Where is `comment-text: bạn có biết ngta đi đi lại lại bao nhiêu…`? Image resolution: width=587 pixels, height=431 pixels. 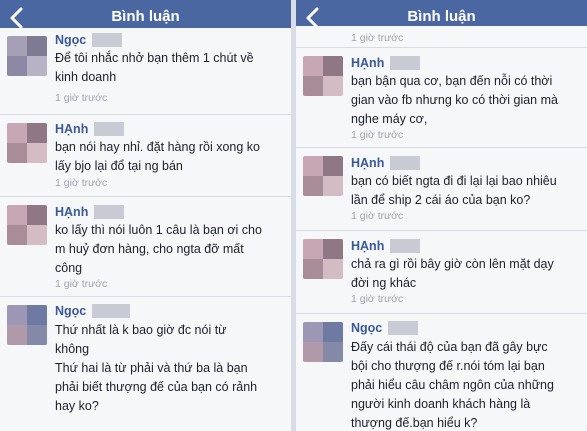
comment-text: bạn có biết ngta đi đi lại lại bao nhiêu… is located at coordinates (454, 190).